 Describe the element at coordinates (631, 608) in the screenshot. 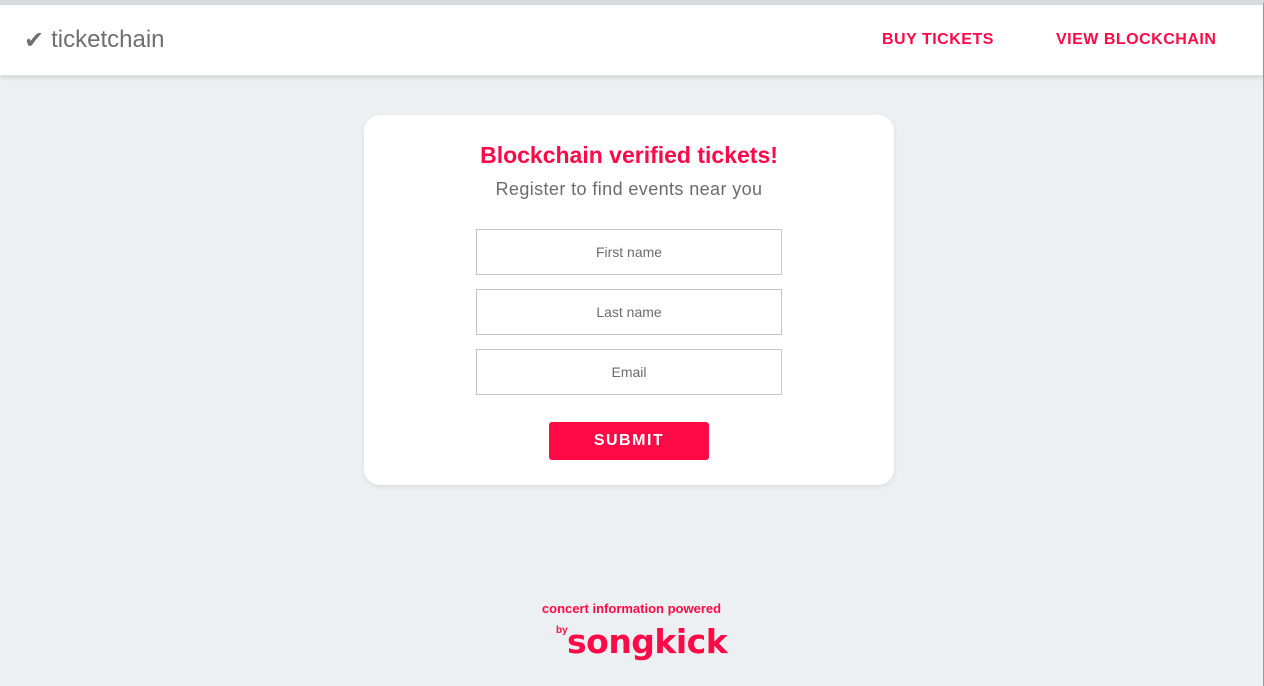

I see `powered-by-text: concert information powered` at that location.